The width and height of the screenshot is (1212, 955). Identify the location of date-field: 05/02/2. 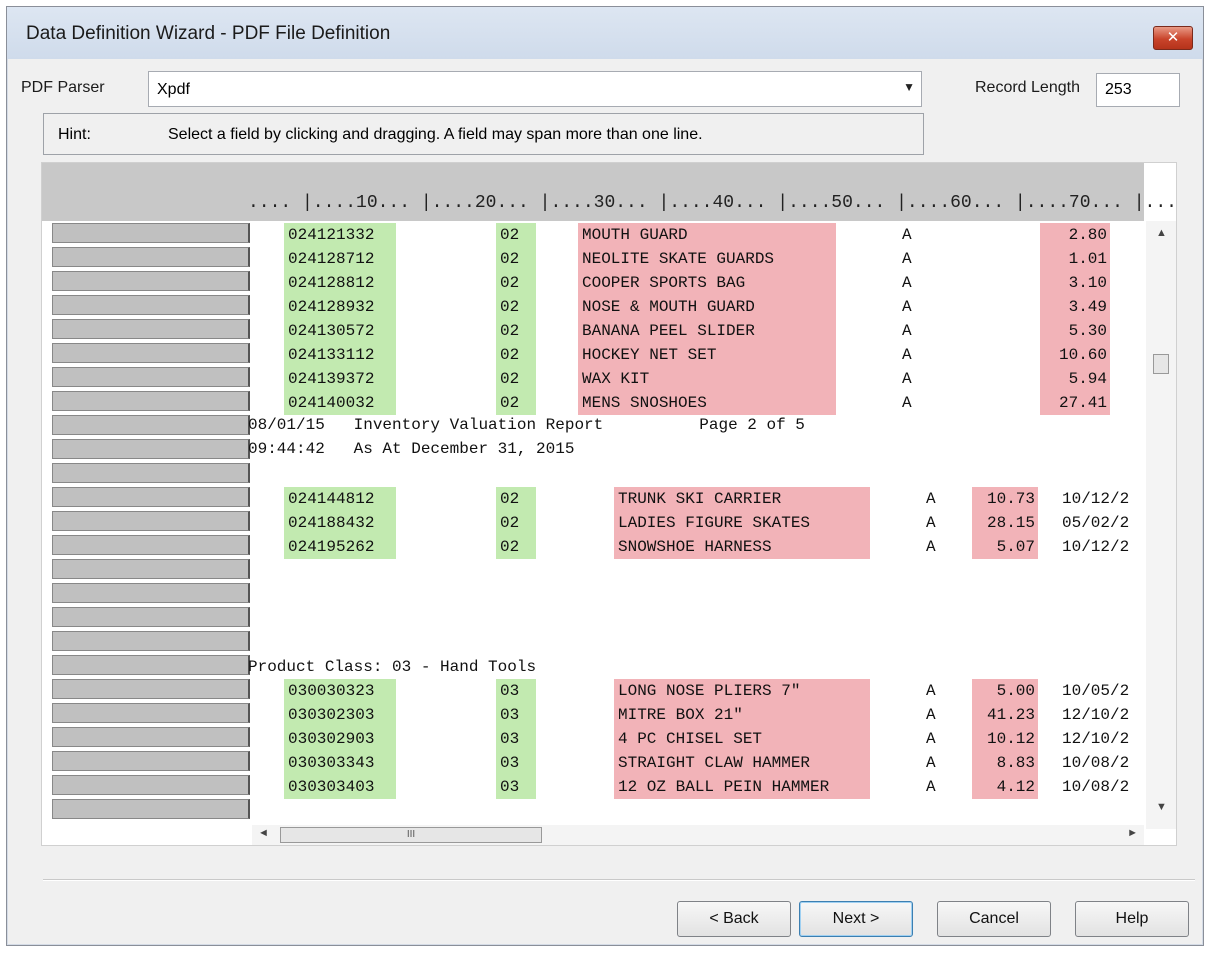
(1101, 523).